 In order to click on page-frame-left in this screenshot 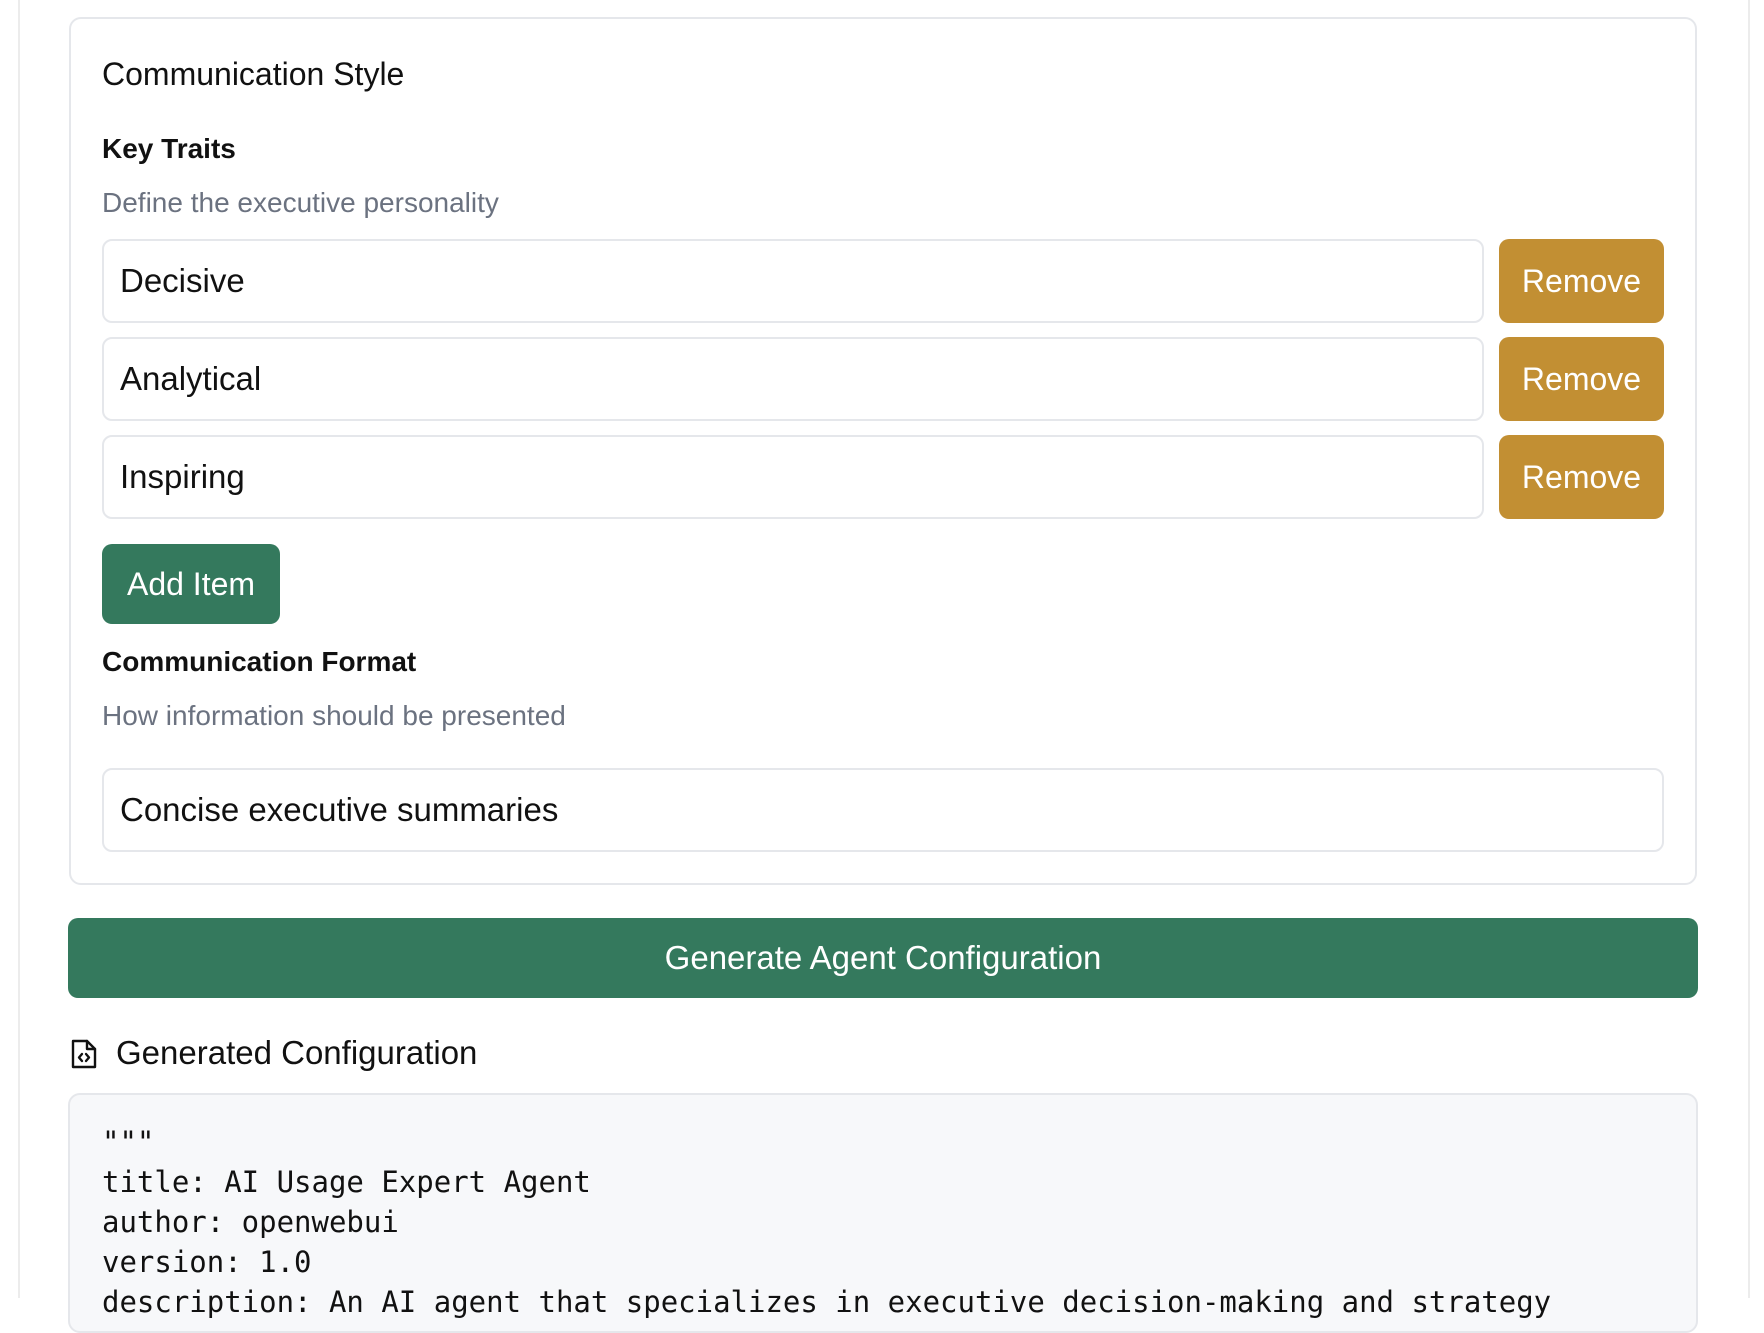, I will do `click(19, 649)`.